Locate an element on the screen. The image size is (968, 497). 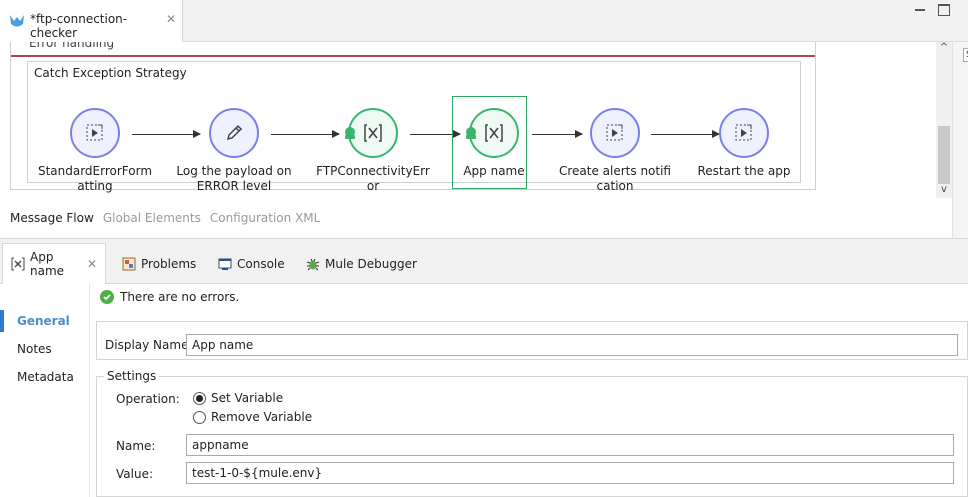
debugger-bug-icon is located at coordinates (313, 264).